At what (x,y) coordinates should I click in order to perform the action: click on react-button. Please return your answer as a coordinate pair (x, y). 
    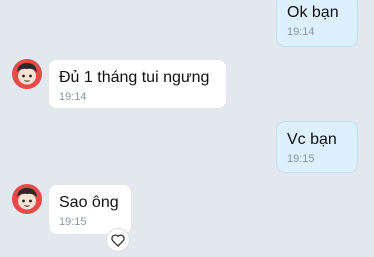
    Looking at the image, I should click on (118, 240).